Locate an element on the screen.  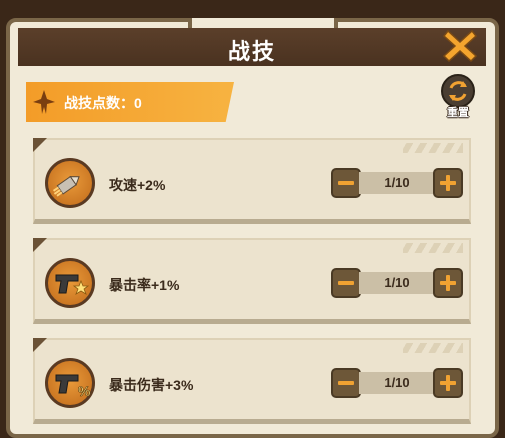
bullet-icon is located at coordinates (70, 183).